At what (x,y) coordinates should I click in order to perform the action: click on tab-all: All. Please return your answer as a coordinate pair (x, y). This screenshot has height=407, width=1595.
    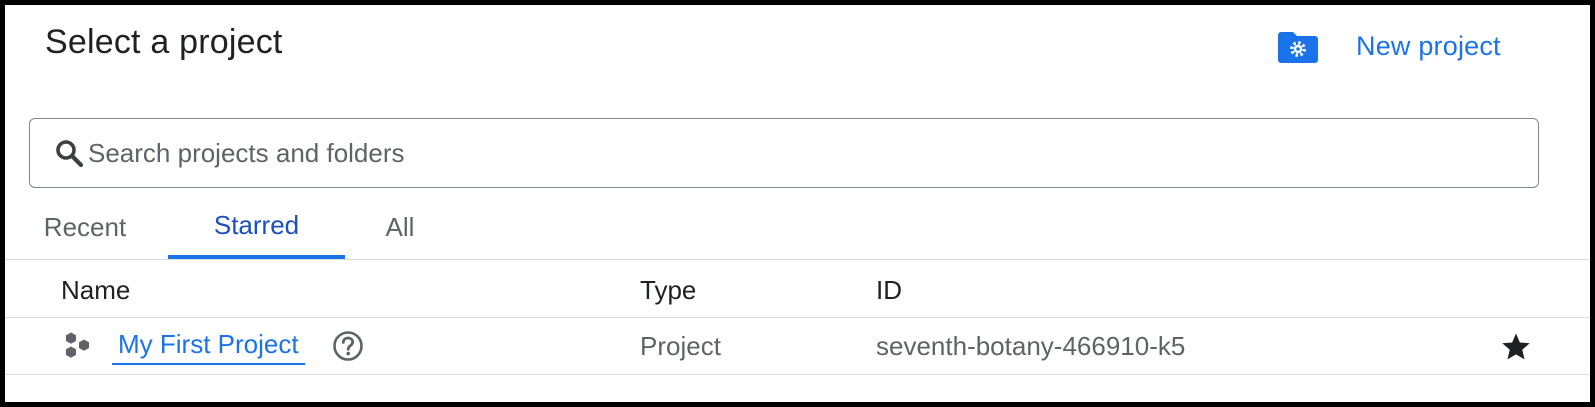
    Looking at the image, I should click on (400, 227).